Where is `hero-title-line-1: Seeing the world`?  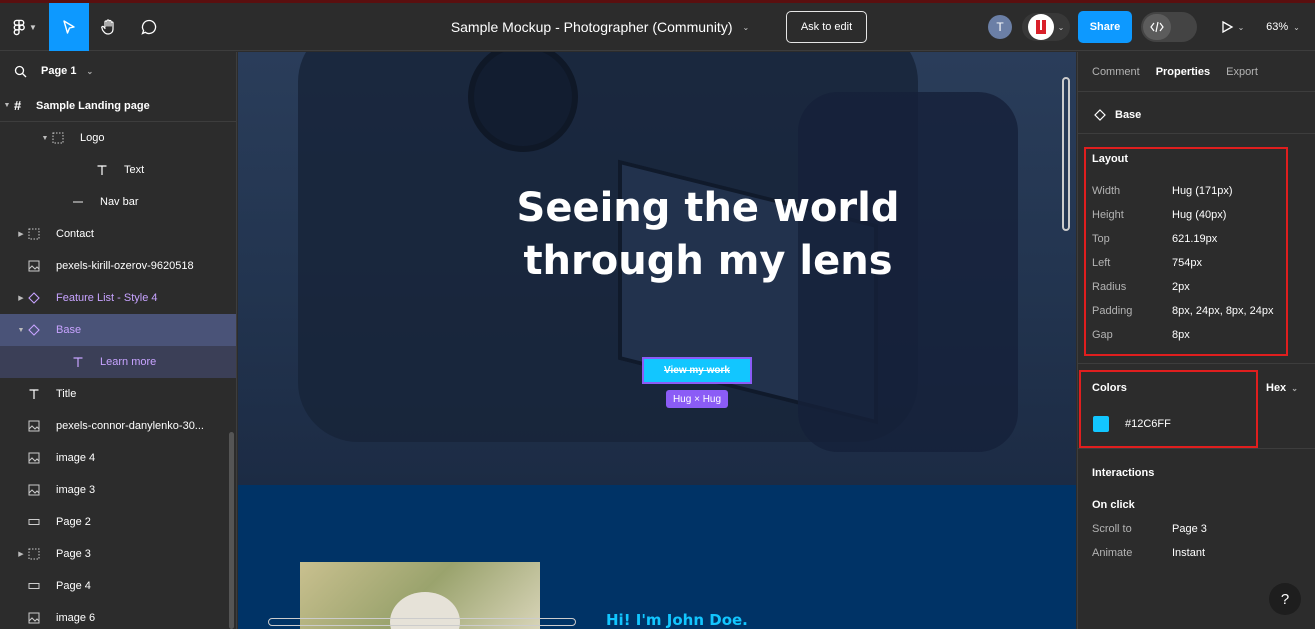
hero-title-line-1: Seeing the world is located at coordinates (708, 208).